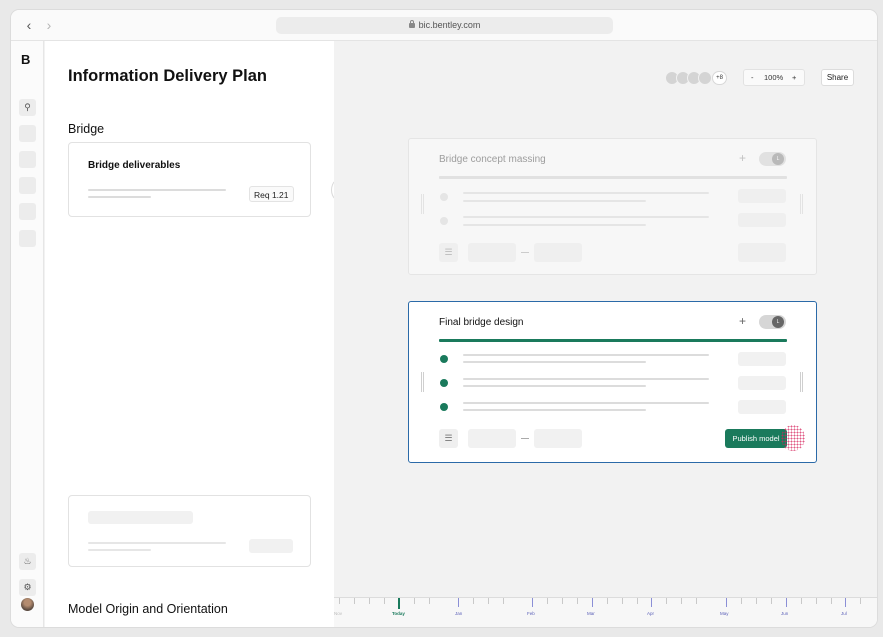 Image resolution: width=883 pixels, height=637 pixels. What do you see at coordinates (448, 252) in the screenshot?
I see `database-icon: ☰` at bounding box center [448, 252].